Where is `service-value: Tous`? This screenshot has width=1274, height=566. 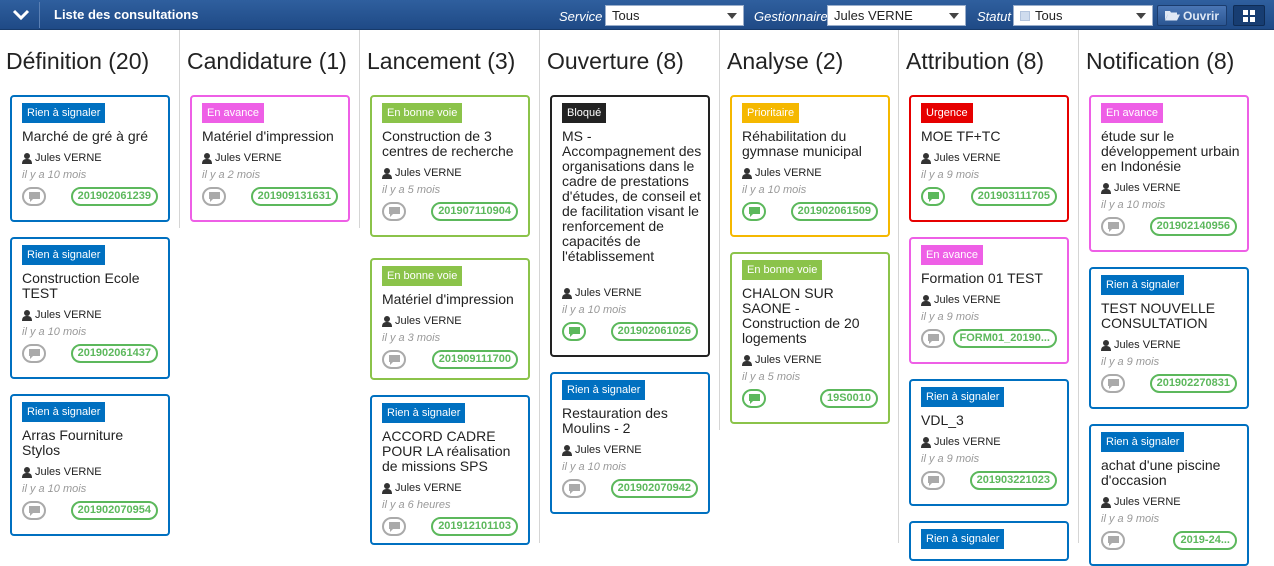 service-value: Tous is located at coordinates (626, 15).